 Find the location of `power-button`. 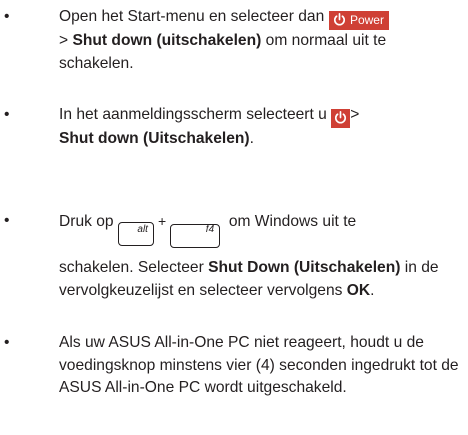

power-button is located at coordinates (341, 118).